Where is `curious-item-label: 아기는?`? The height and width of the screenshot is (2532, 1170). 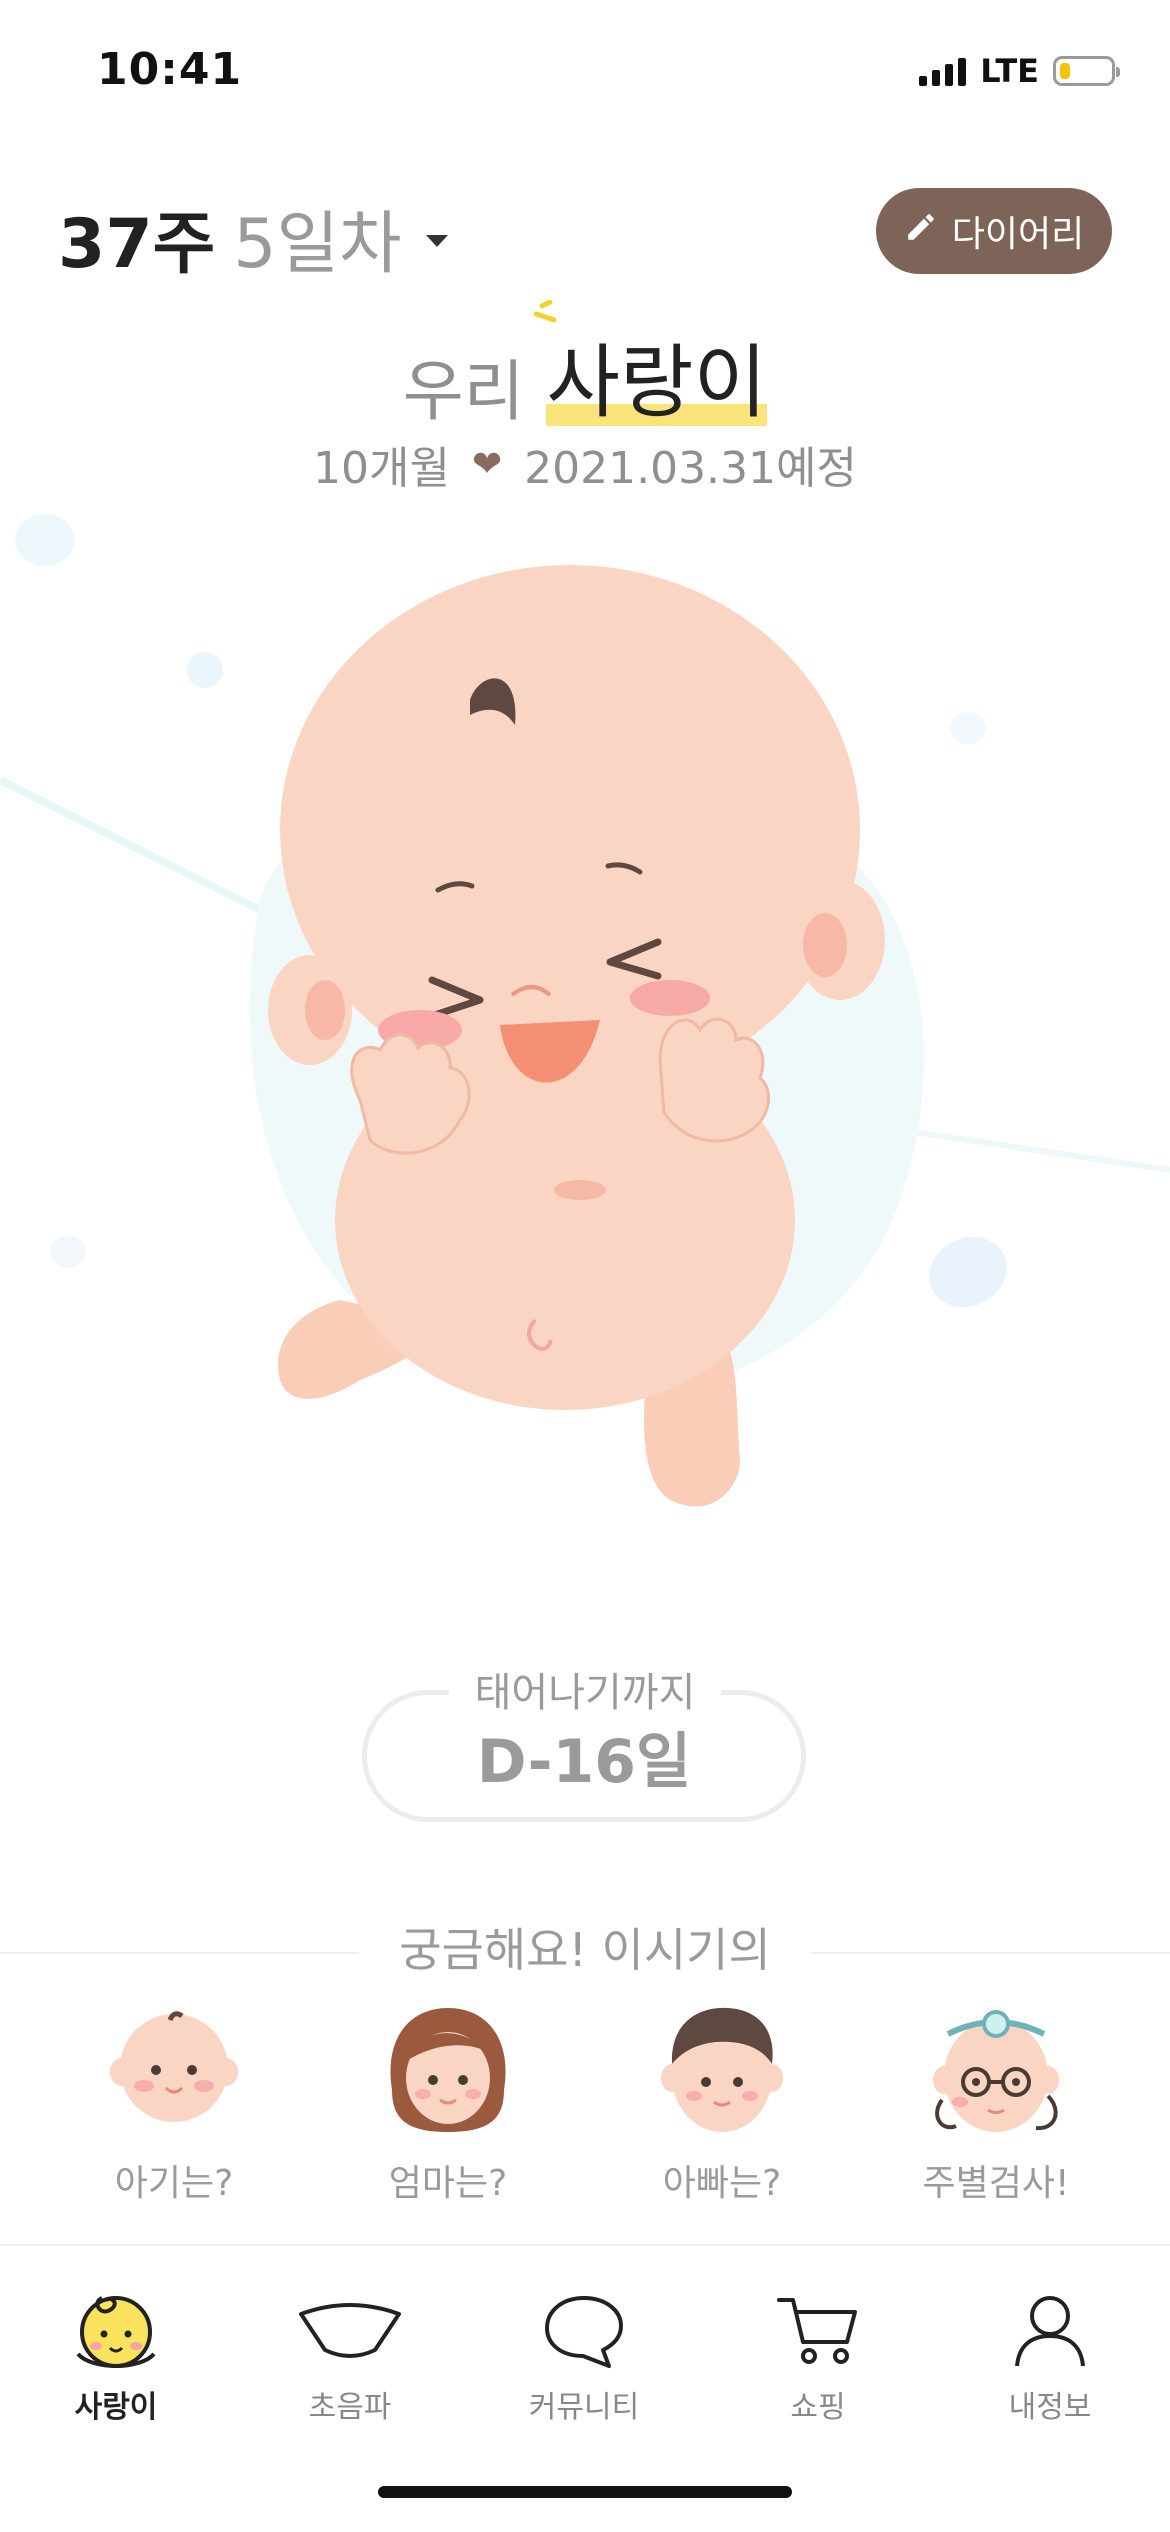 curious-item-label: 아기는? is located at coordinates (174, 2183).